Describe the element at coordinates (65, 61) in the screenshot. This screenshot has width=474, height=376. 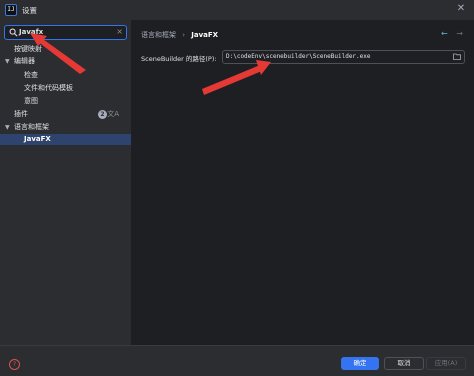
I see `sidebar-item-editor: ▼ 编辑器` at that location.